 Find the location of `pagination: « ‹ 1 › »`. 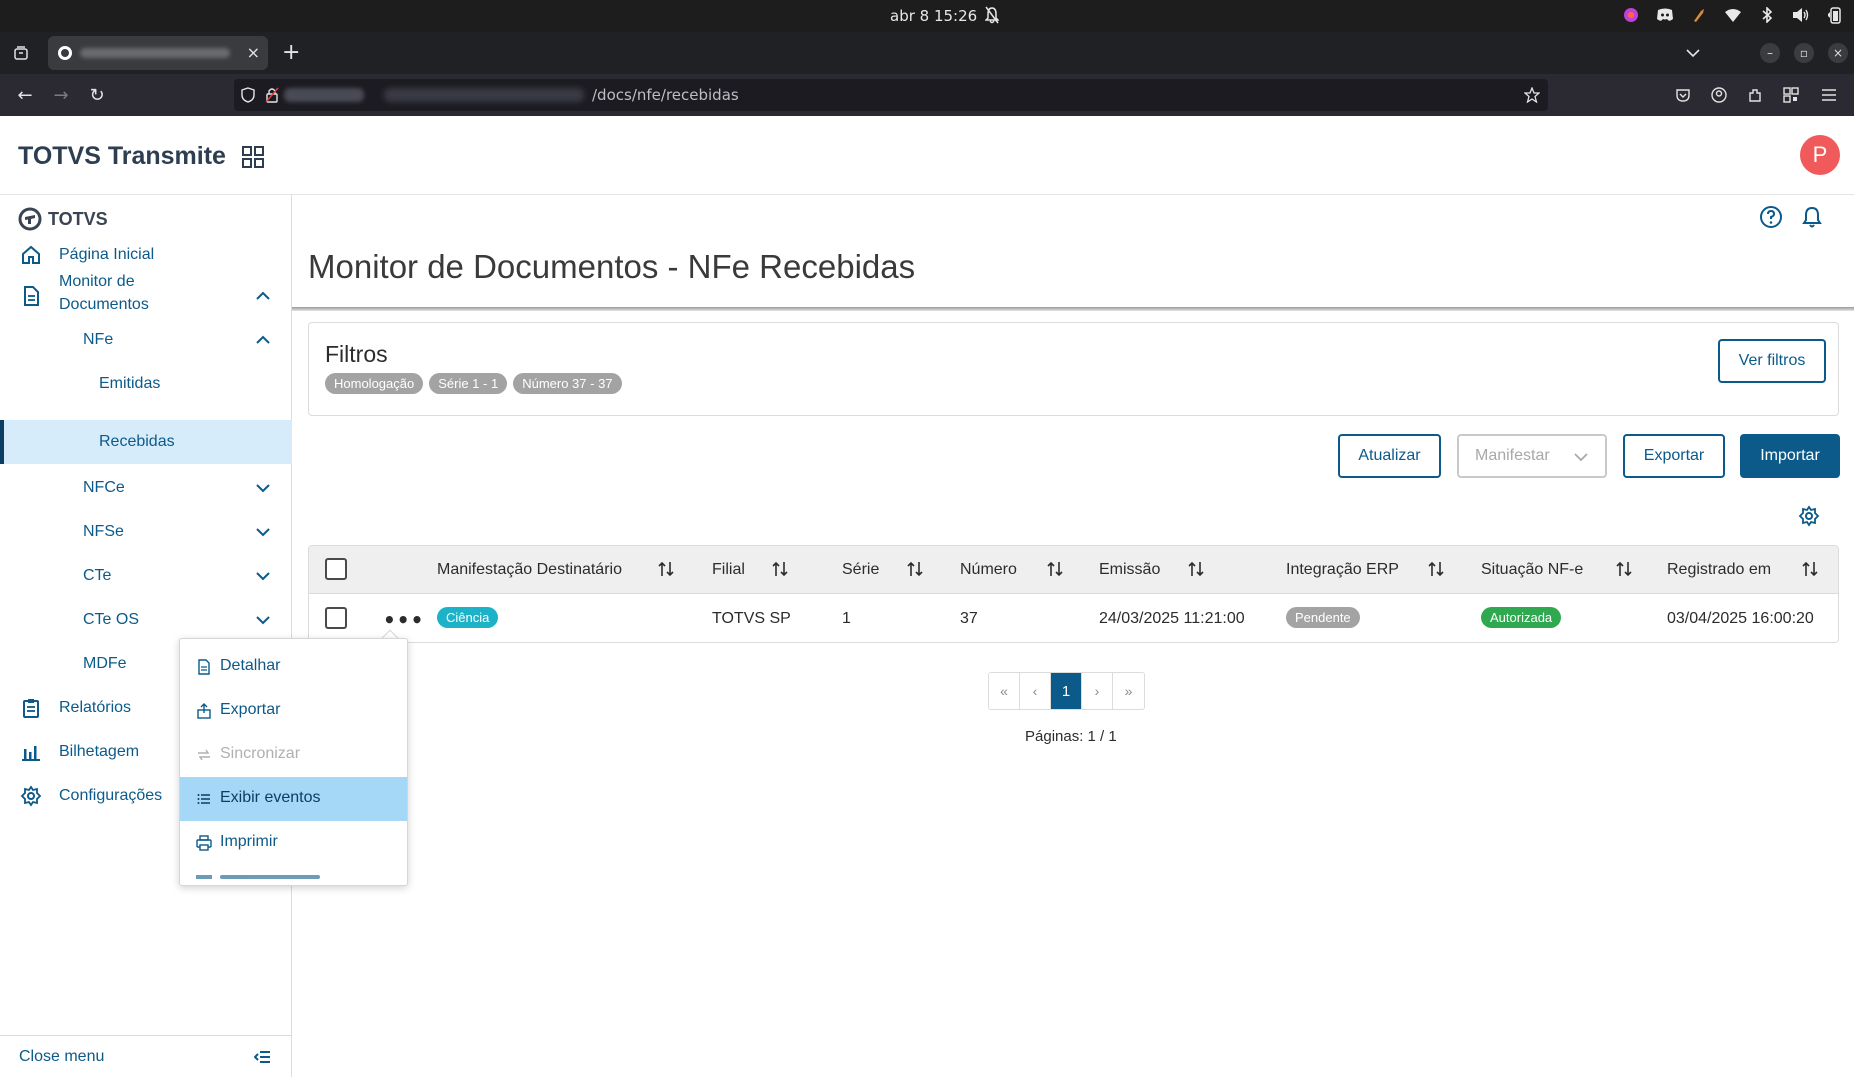

pagination: « ‹ 1 › » is located at coordinates (1066, 691).